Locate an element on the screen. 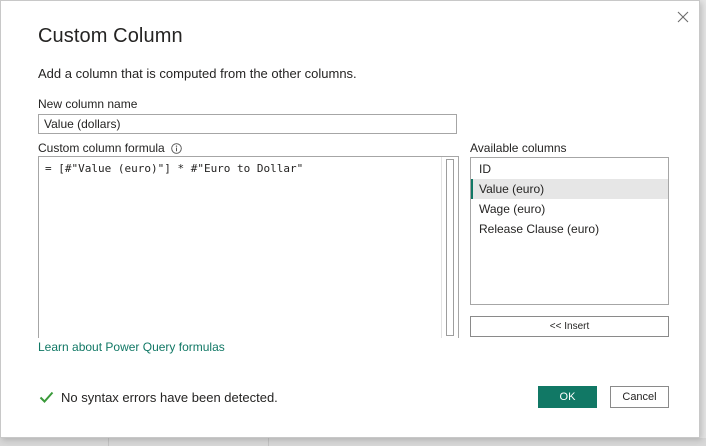 The width and height of the screenshot is (706, 446). formula-scrollbar is located at coordinates (449, 247).